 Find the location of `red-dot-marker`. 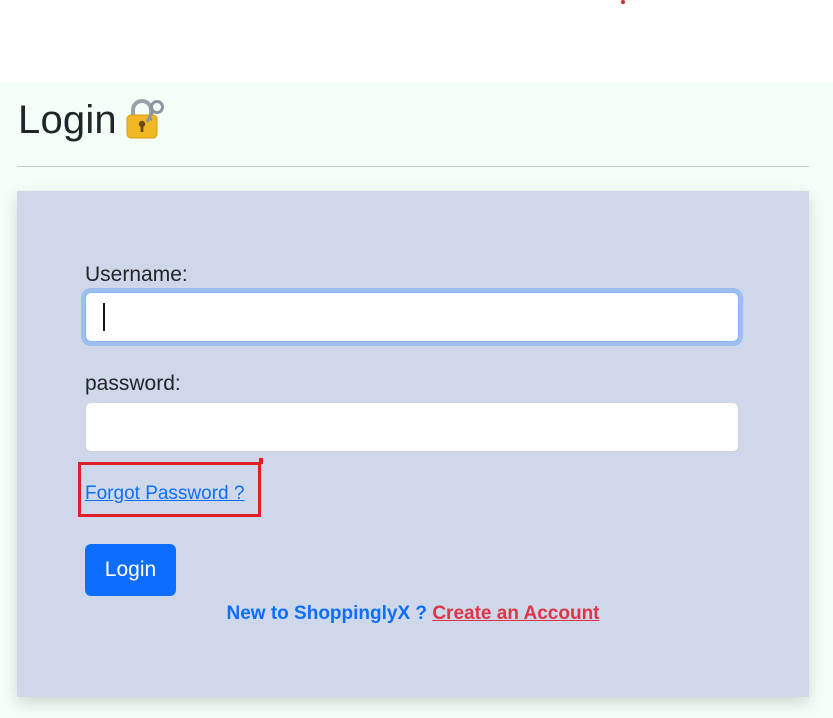

red-dot-marker is located at coordinates (623, 2).